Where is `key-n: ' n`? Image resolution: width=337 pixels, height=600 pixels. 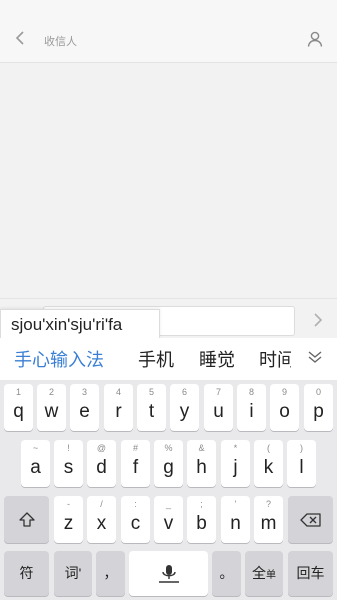 key-n: ' n is located at coordinates (235, 519).